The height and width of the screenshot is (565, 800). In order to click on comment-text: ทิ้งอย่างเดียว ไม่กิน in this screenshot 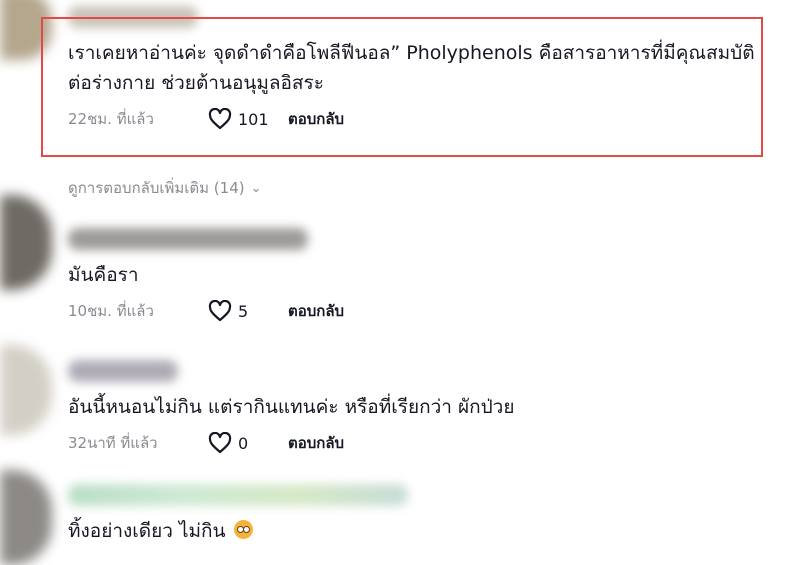, I will do `click(423, 531)`.